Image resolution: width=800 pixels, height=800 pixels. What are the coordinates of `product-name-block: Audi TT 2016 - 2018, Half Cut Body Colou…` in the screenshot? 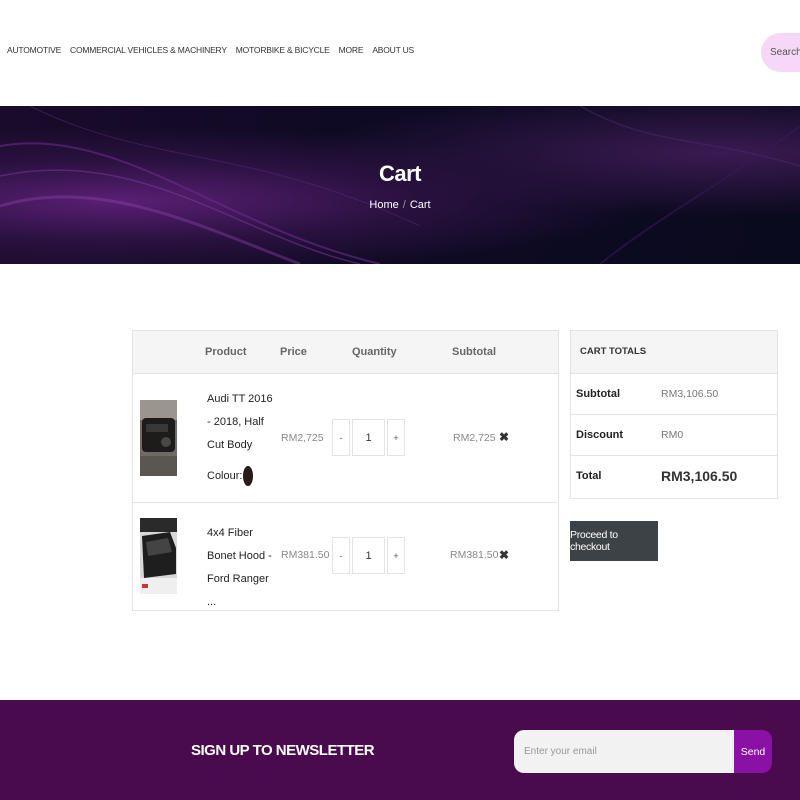 It's located at (242, 438).